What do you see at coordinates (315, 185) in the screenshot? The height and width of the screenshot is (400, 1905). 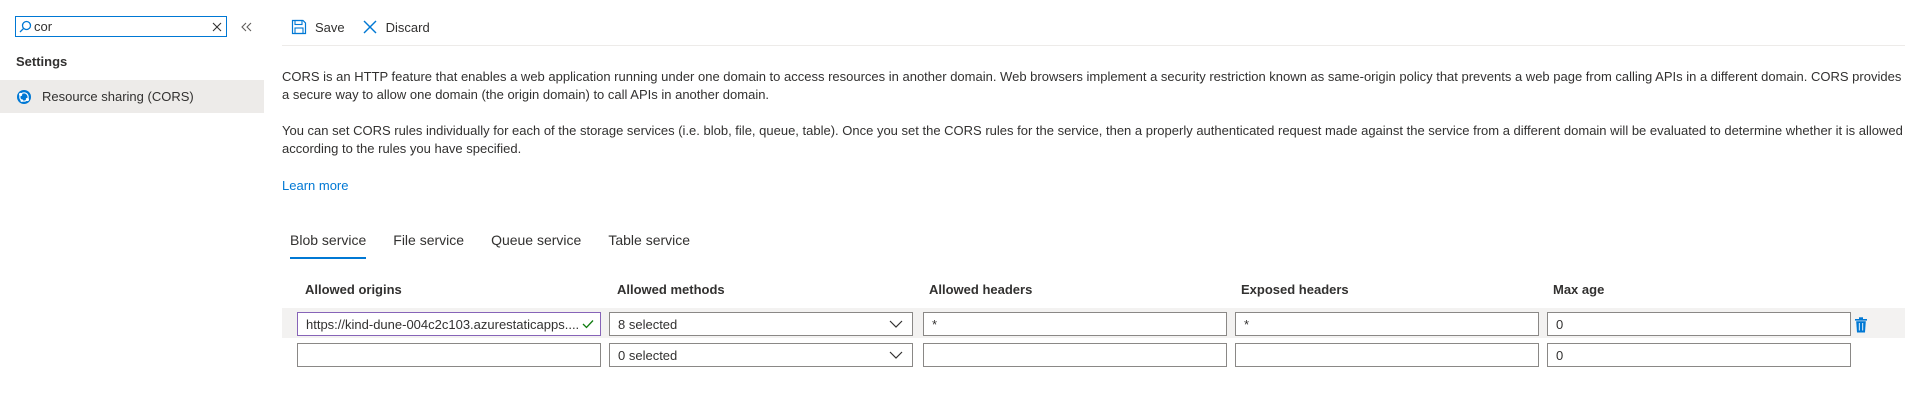 I see `learn-more-link: Learn more` at bounding box center [315, 185].